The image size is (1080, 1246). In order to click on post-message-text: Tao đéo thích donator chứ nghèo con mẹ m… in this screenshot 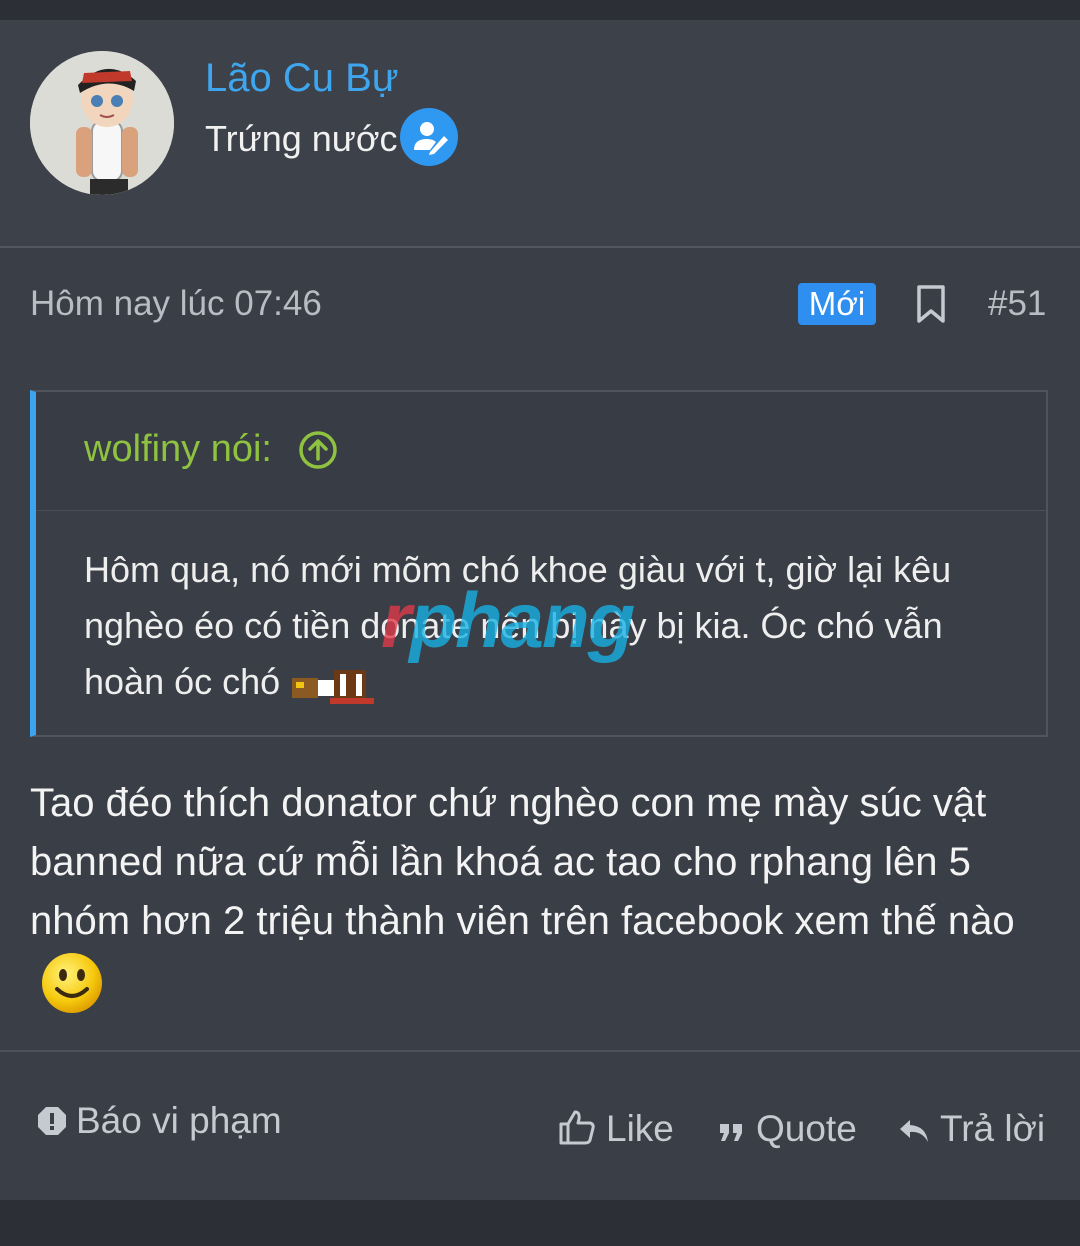, I will do `click(522, 862)`.